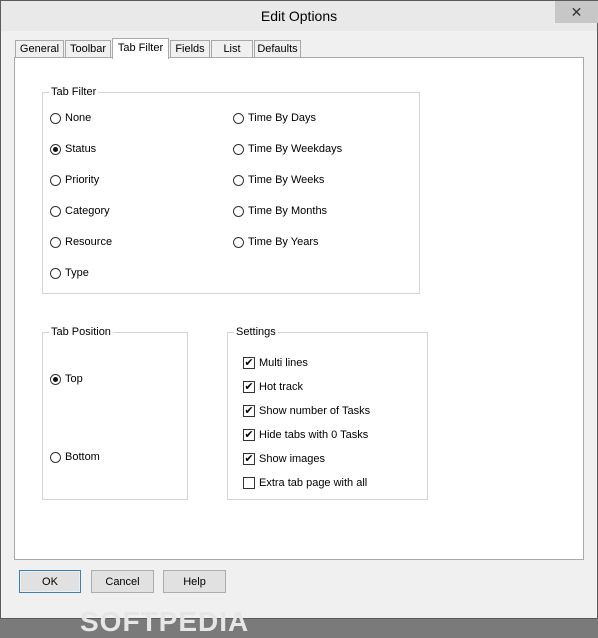 This screenshot has height=638, width=598. What do you see at coordinates (273, 387) in the screenshot?
I see `checkbox-hot-track: ✔ Hot track` at bounding box center [273, 387].